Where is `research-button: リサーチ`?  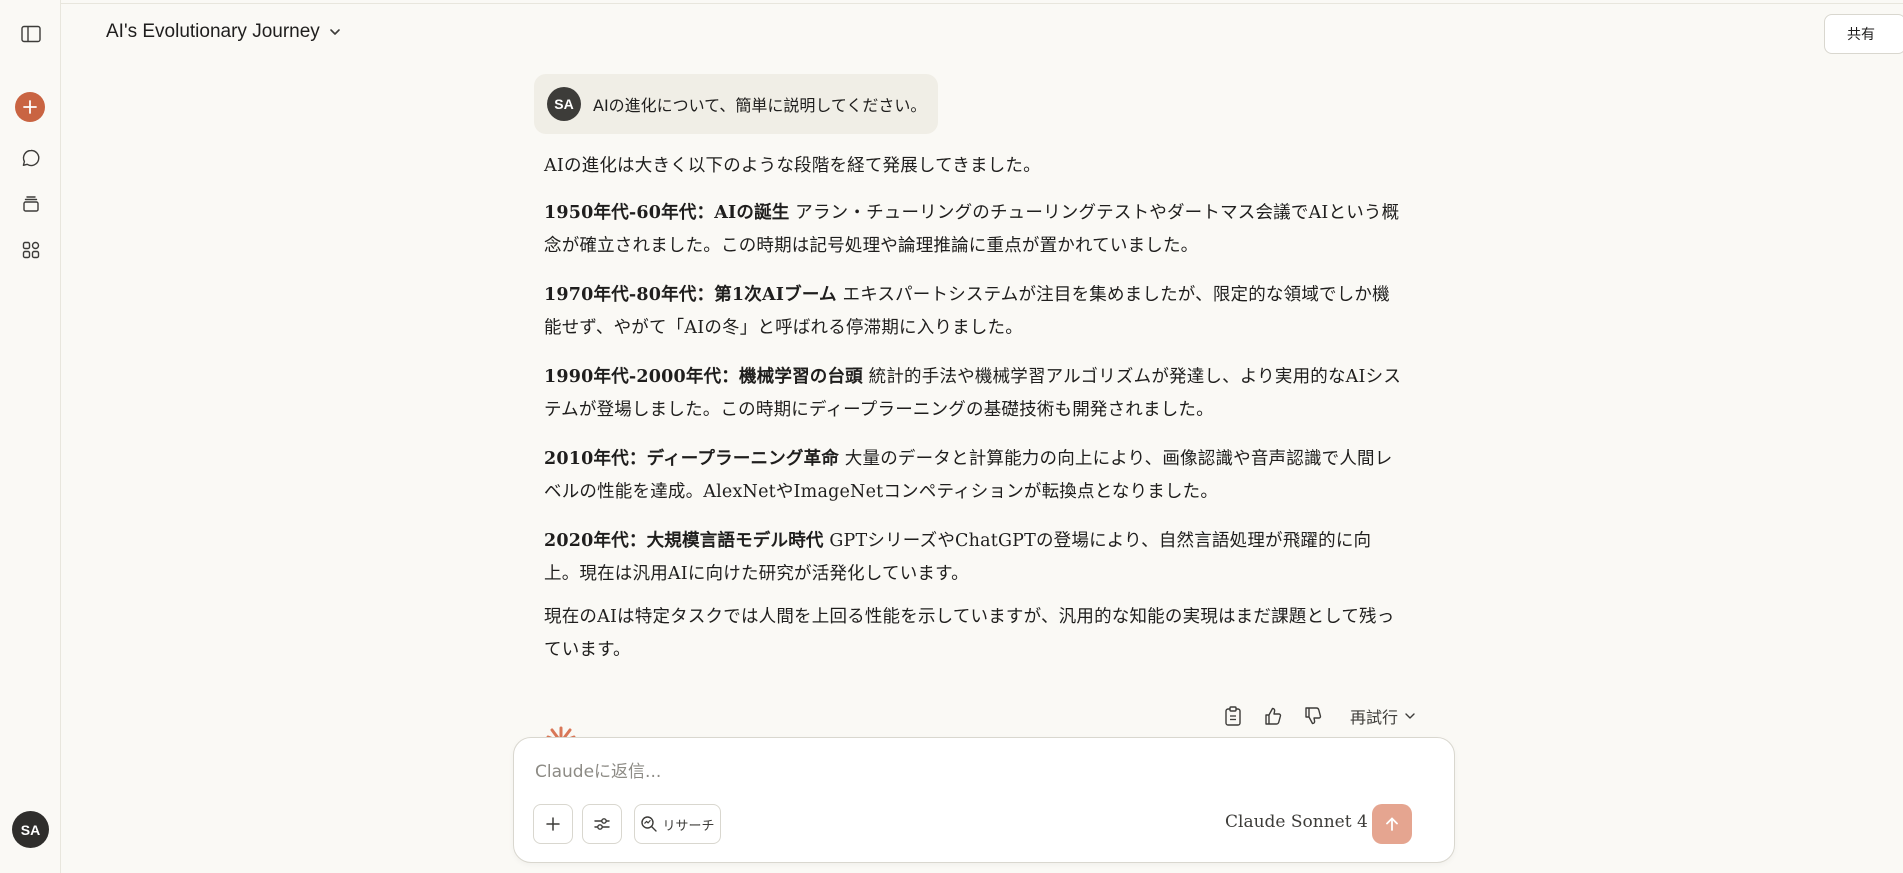 research-button: リサーチ is located at coordinates (677, 824).